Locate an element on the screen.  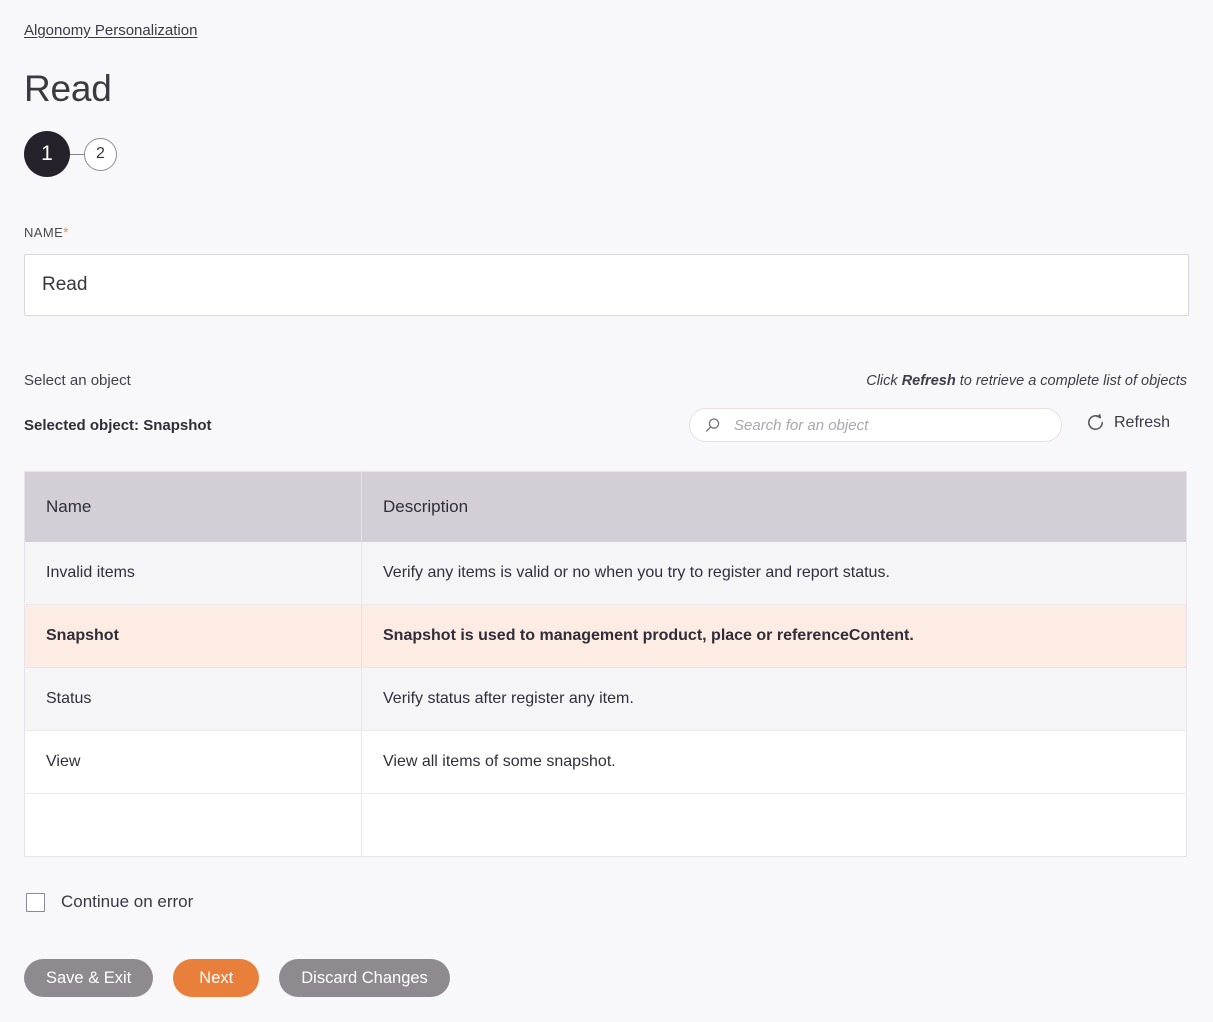
wizard-stepper: 1 2 is located at coordinates (70, 154).